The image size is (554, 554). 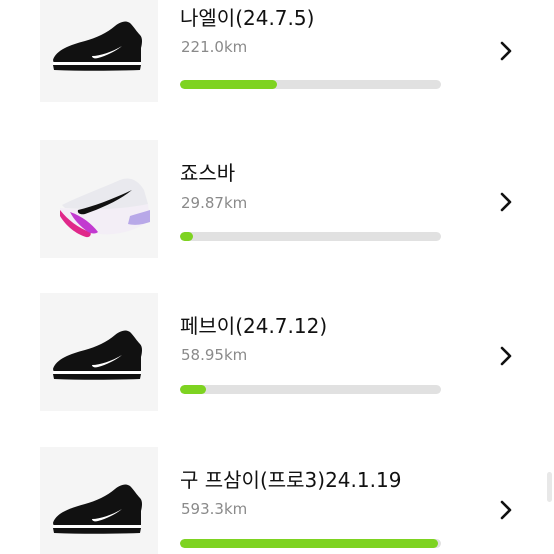 What do you see at coordinates (214, 509) in the screenshot?
I see `shoe-distance: 593.3km` at bounding box center [214, 509].